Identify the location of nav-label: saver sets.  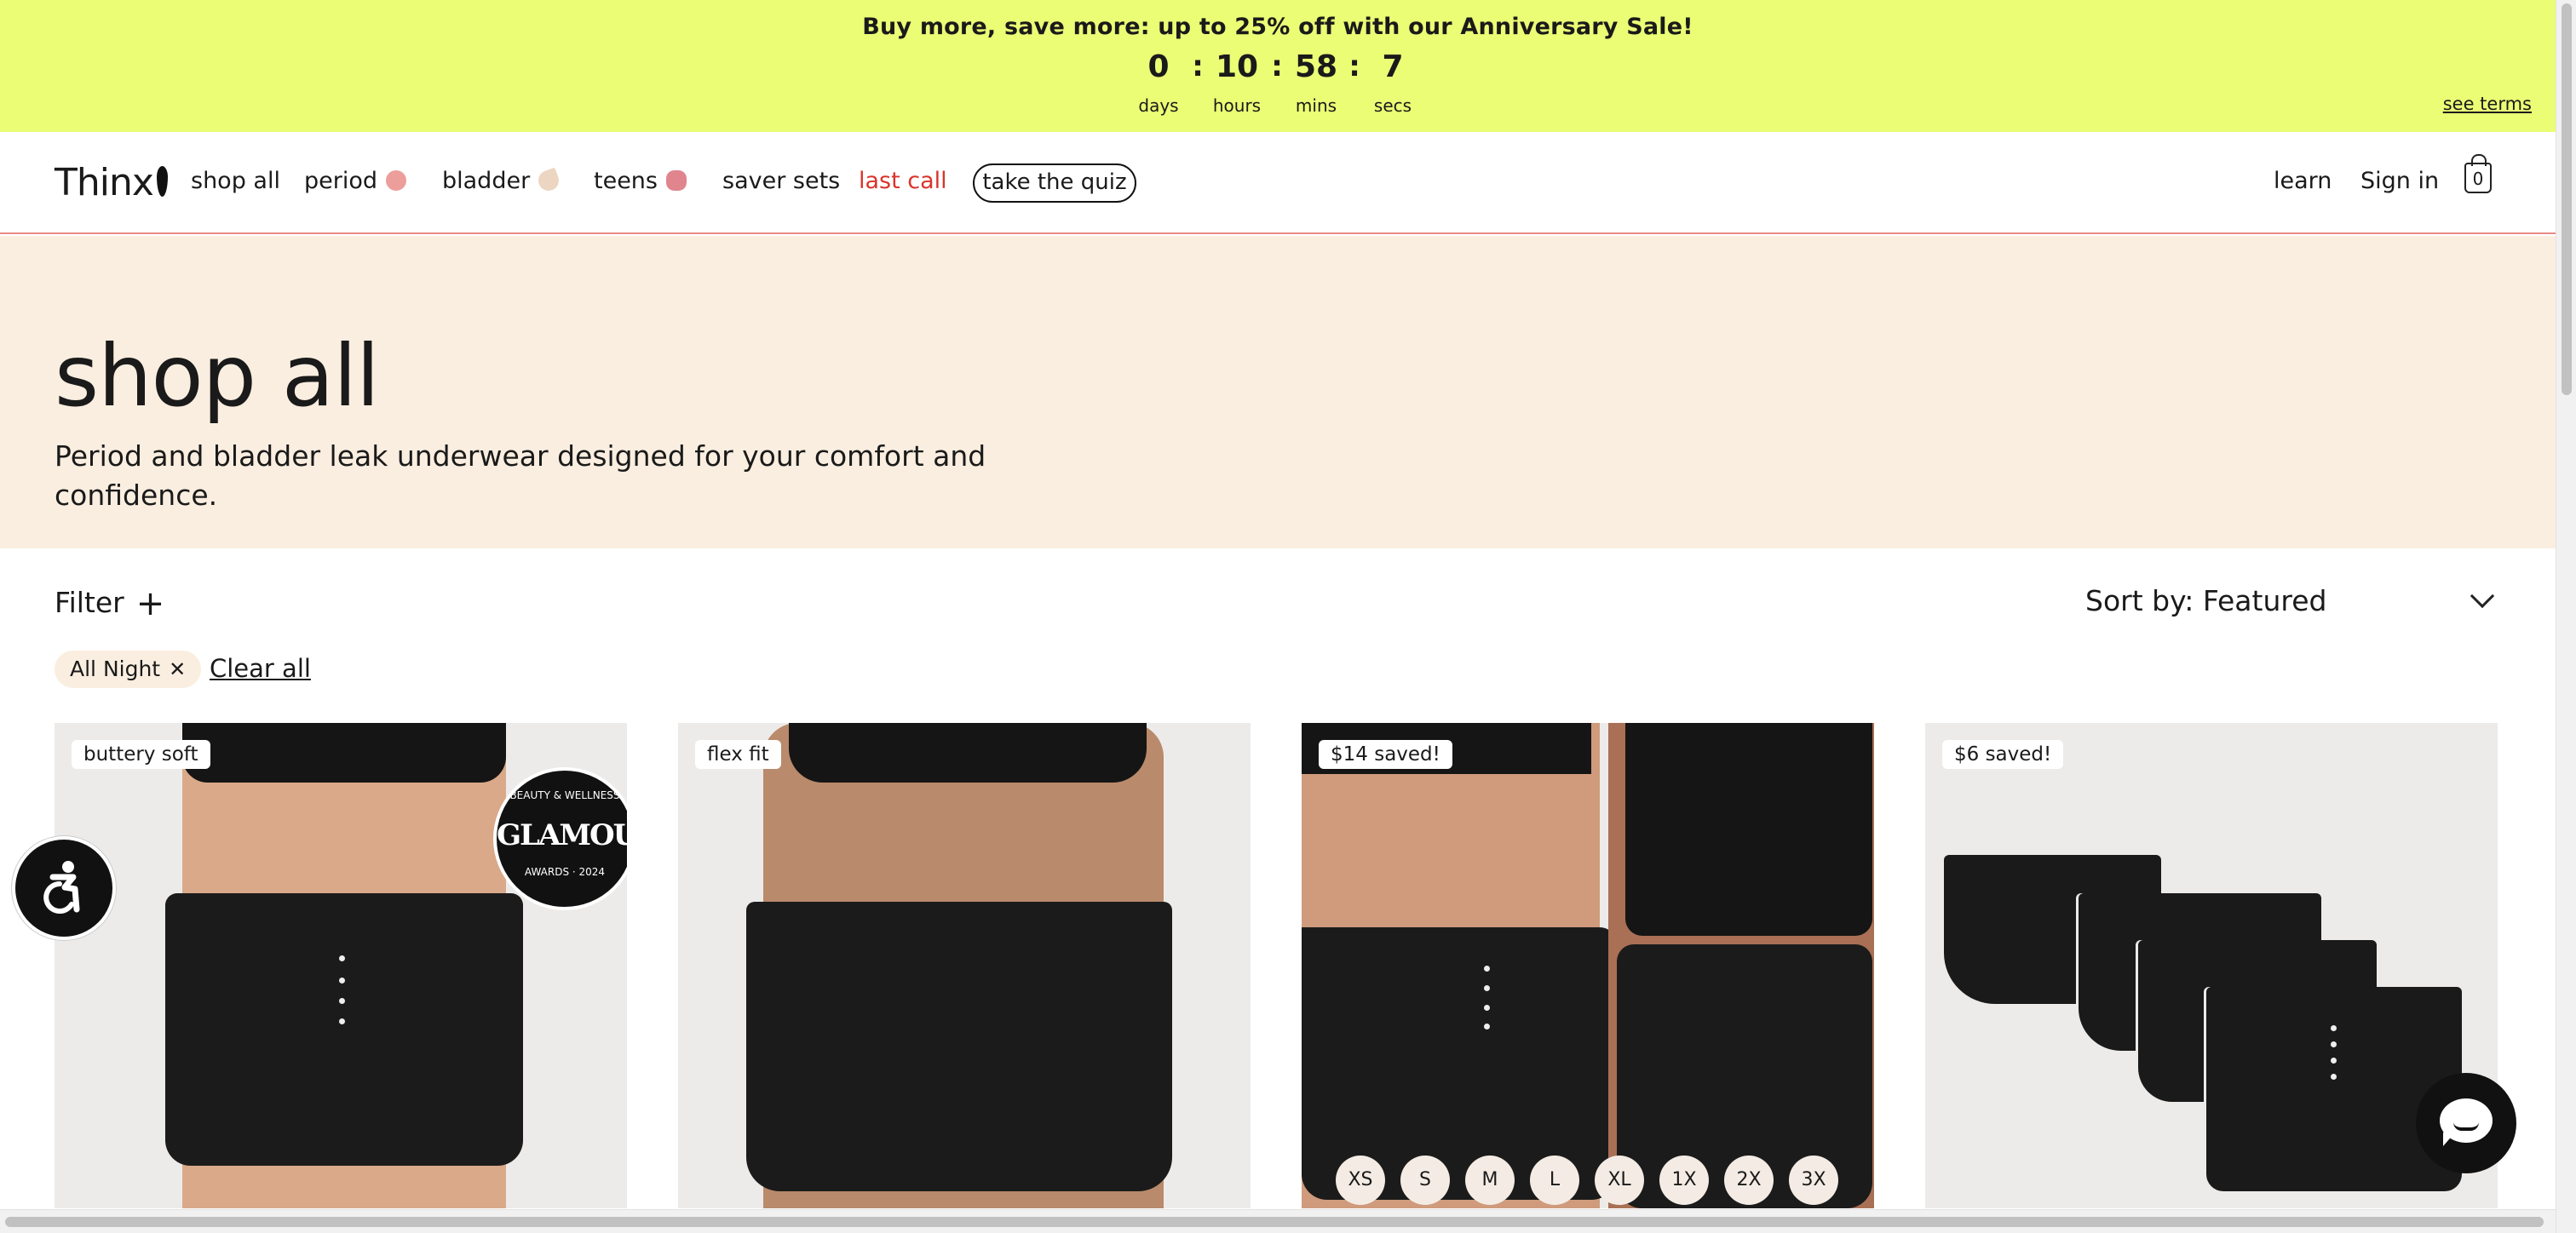
(782, 181).